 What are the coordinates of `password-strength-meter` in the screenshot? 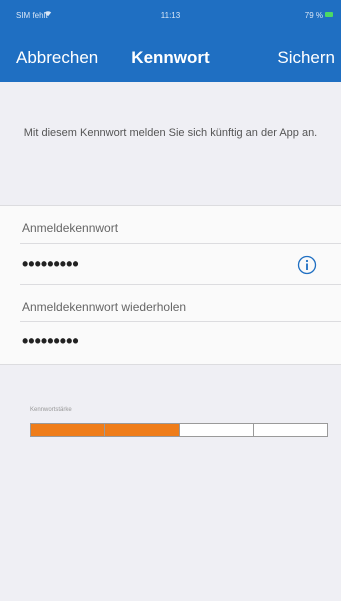 It's located at (179, 430).